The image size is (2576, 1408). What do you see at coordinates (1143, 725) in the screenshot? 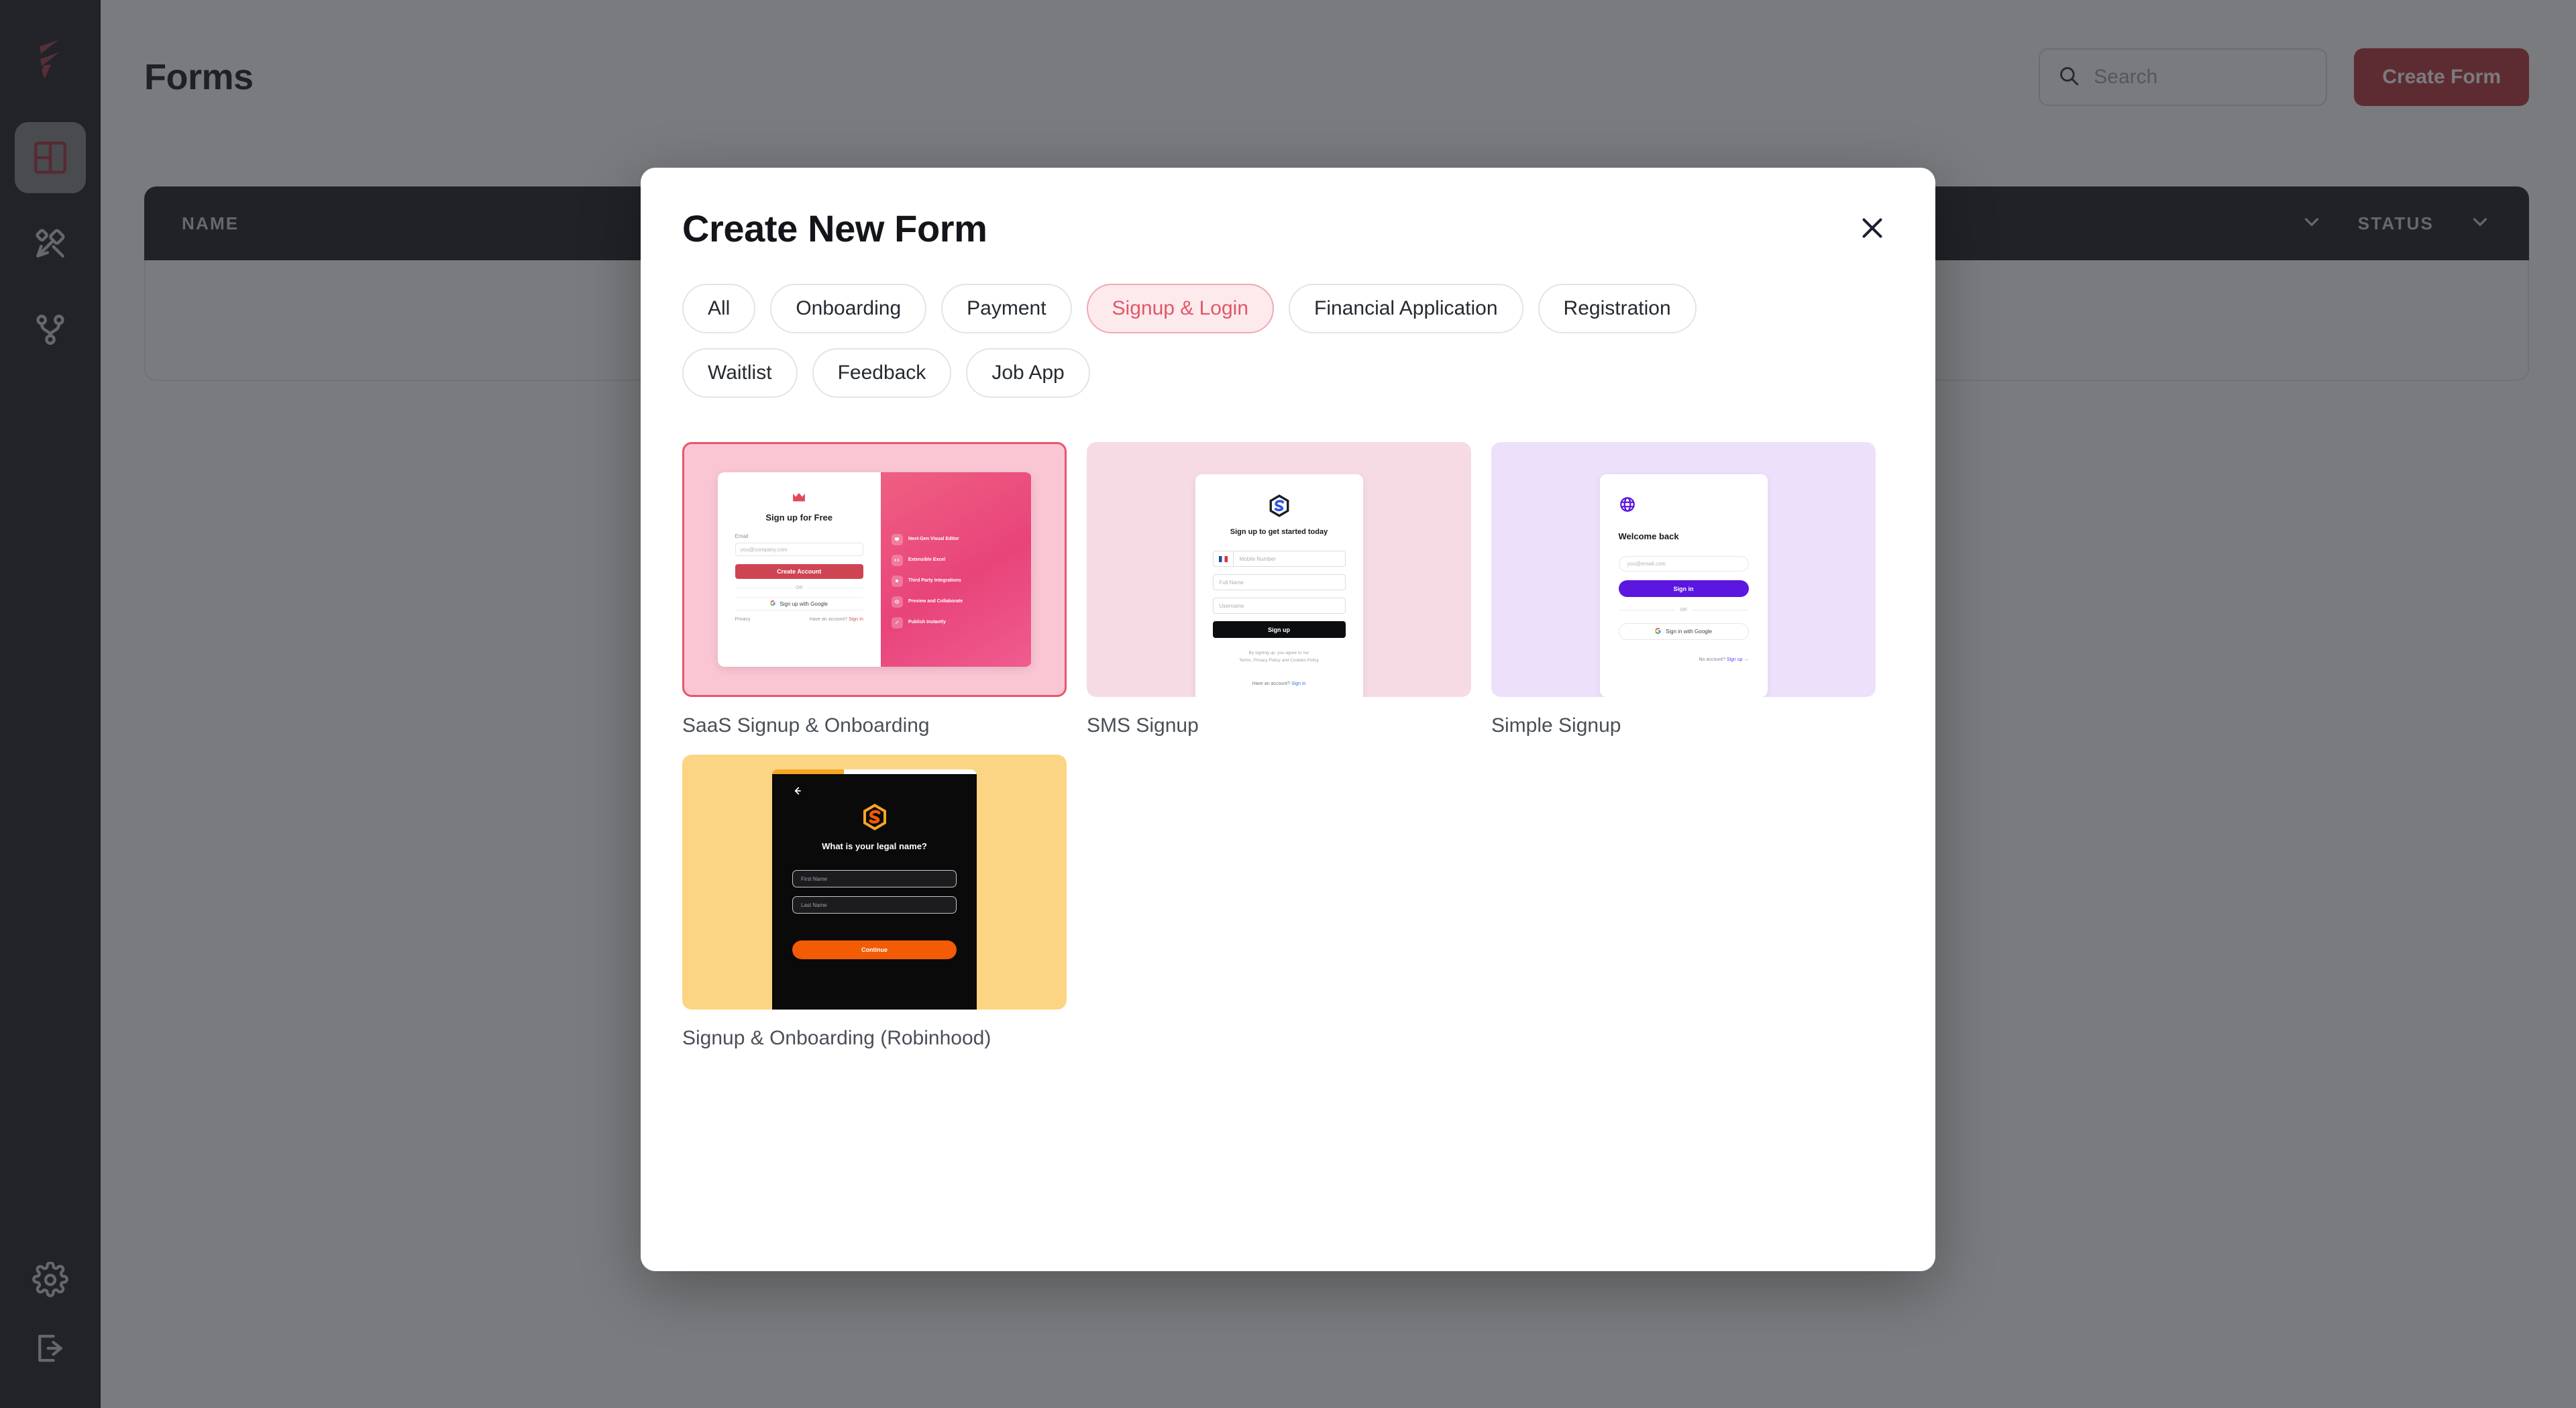
I see `template-label: SMS Signup` at bounding box center [1143, 725].